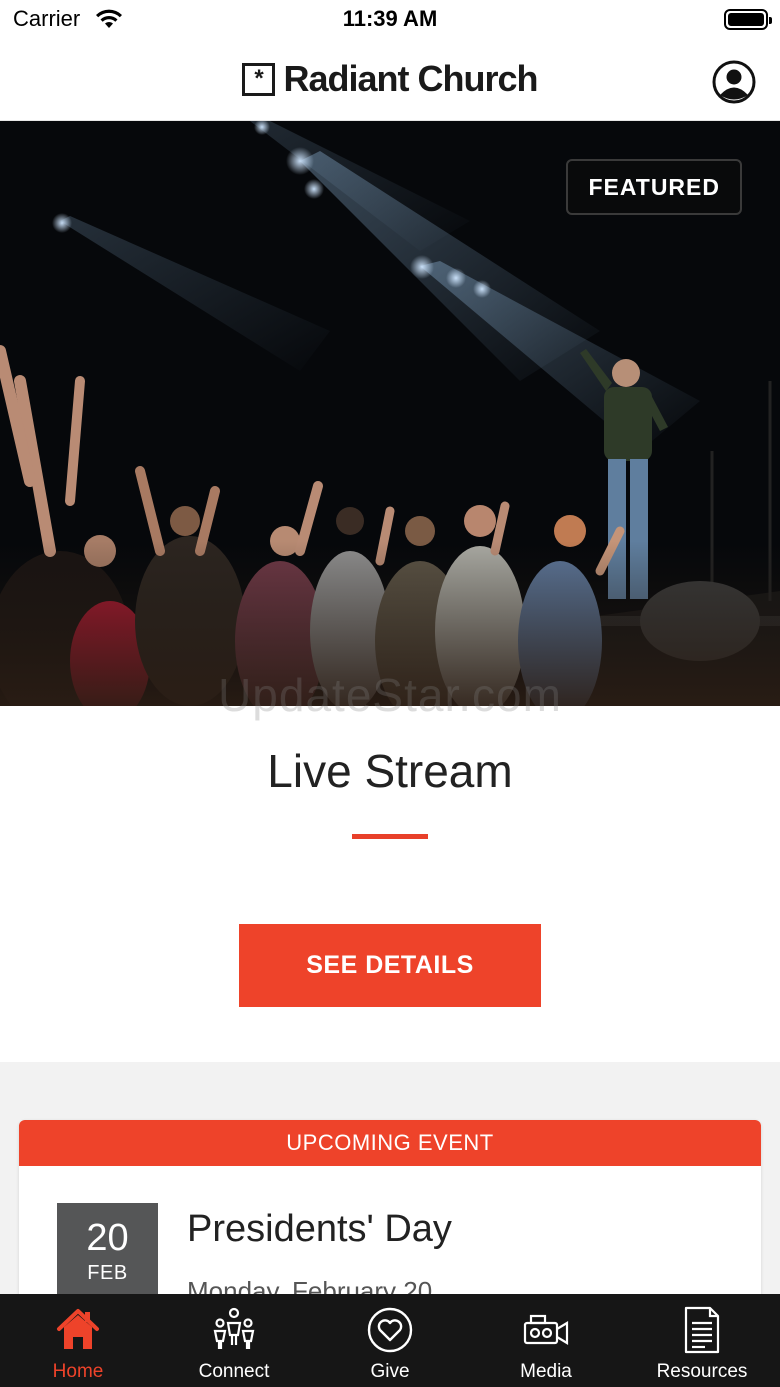 Image resolution: width=780 pixels, height=1387 pixels. I want to click on app-header: * Radiant Church, so click(390, 80).